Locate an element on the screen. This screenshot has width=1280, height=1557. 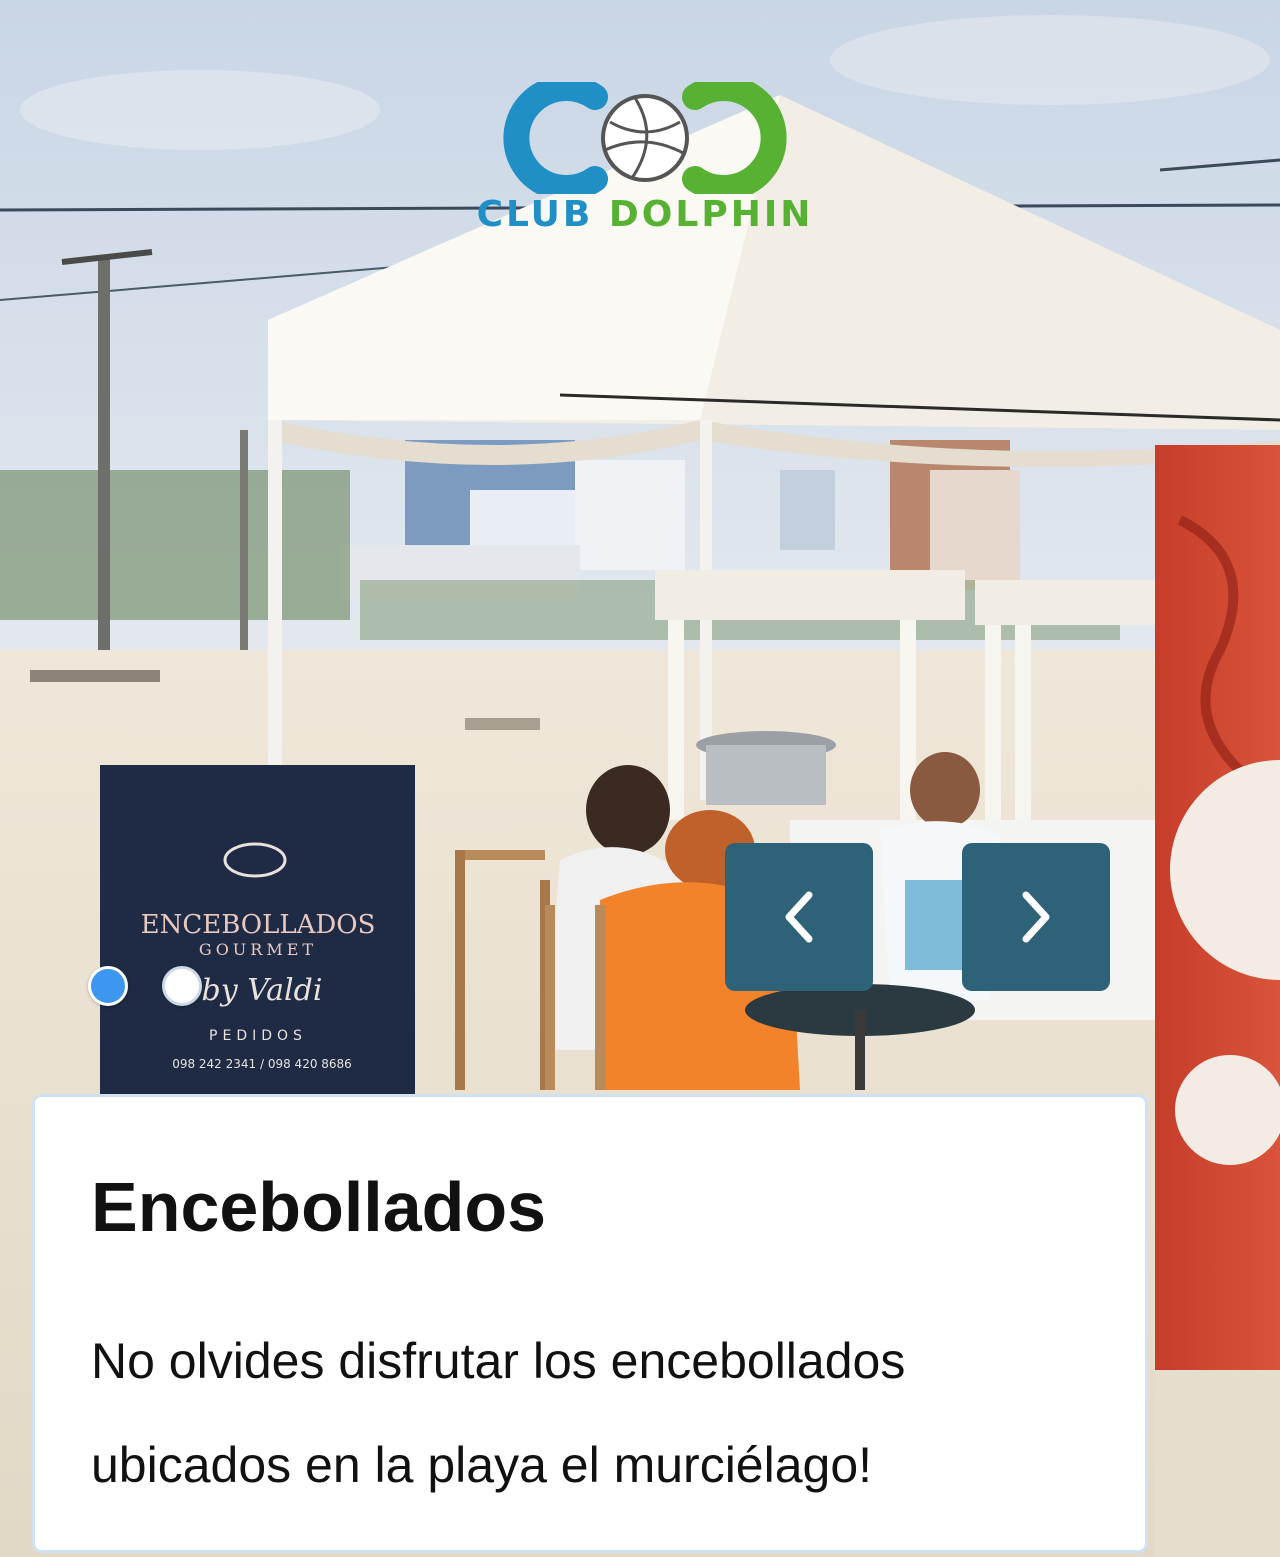
volleyball-logo-icon is located at coordinates (645, 138).